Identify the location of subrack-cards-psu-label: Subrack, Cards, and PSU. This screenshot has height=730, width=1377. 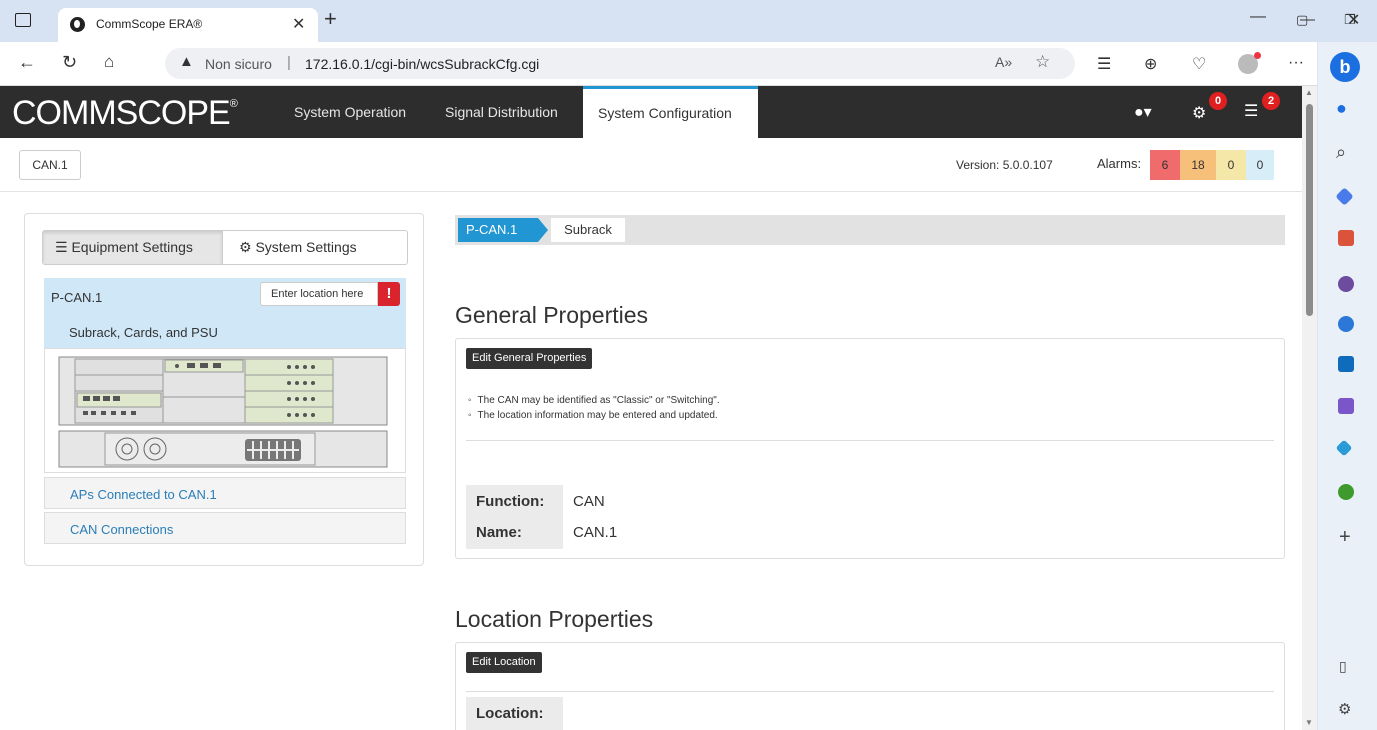
(143, 332).